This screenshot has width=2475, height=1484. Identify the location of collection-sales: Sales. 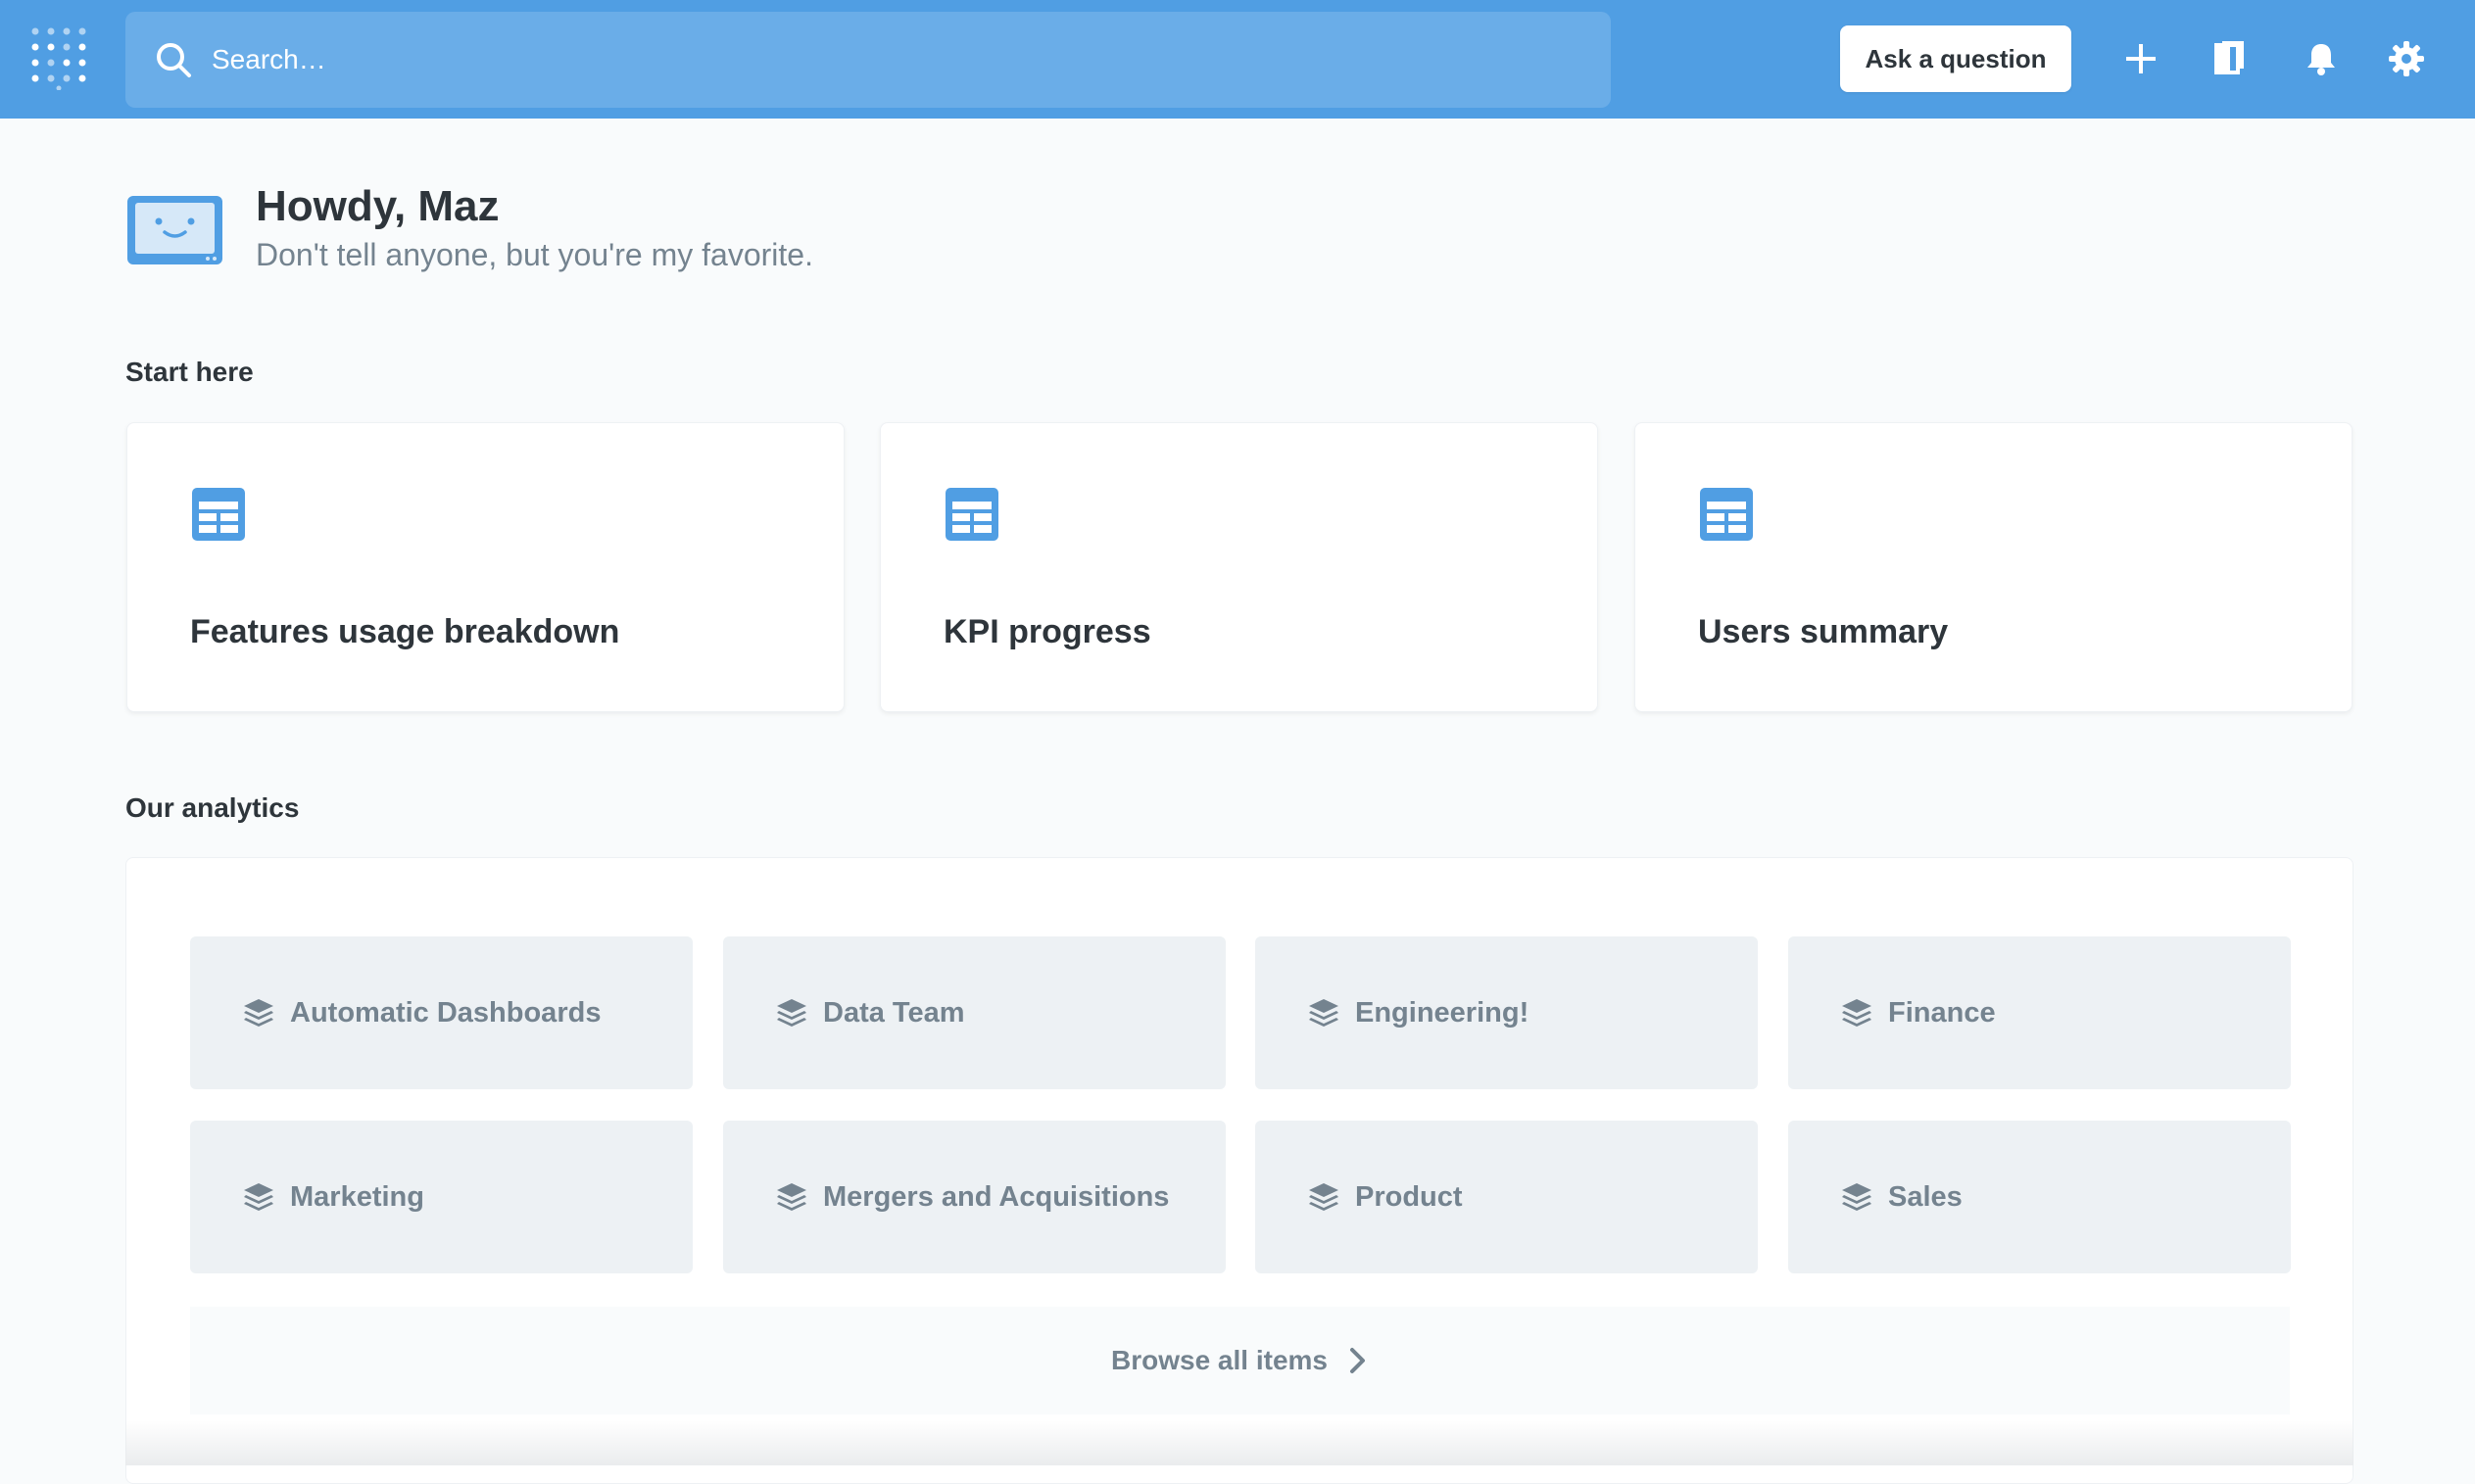
(2039, 1197).